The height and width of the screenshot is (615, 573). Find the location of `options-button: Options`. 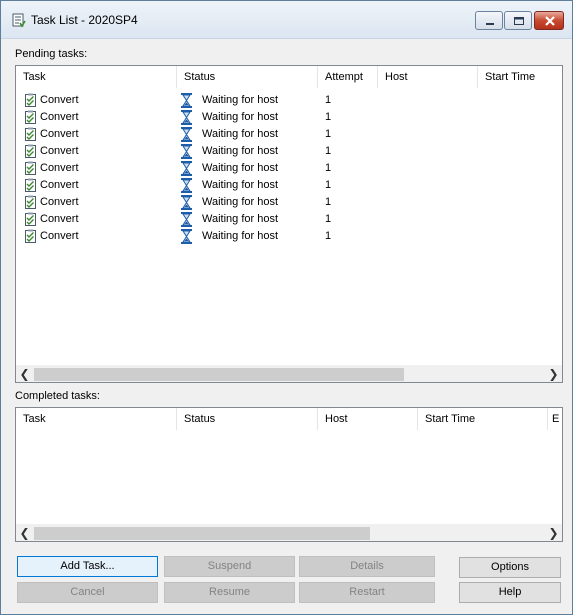

options-button: Options is located at coordinates (510, 567).